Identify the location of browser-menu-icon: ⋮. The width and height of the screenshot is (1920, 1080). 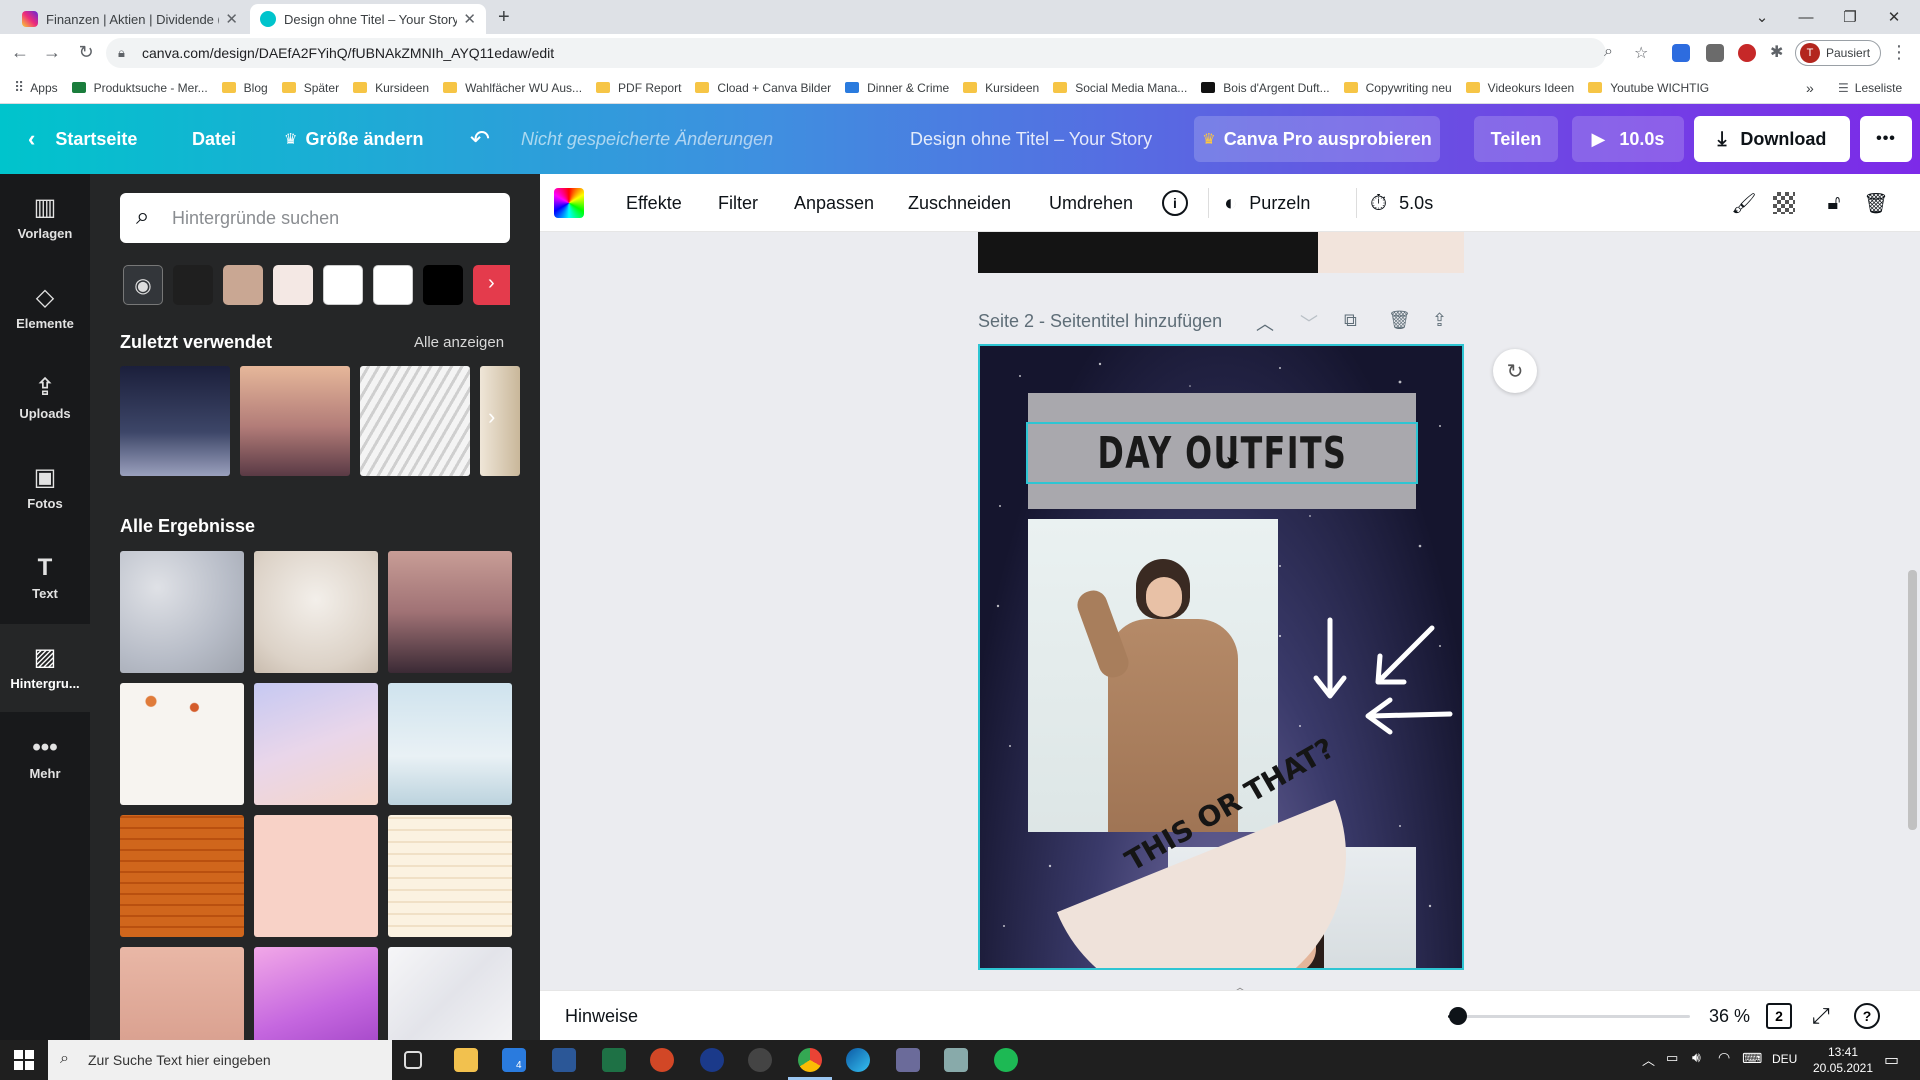
(1899, 52).